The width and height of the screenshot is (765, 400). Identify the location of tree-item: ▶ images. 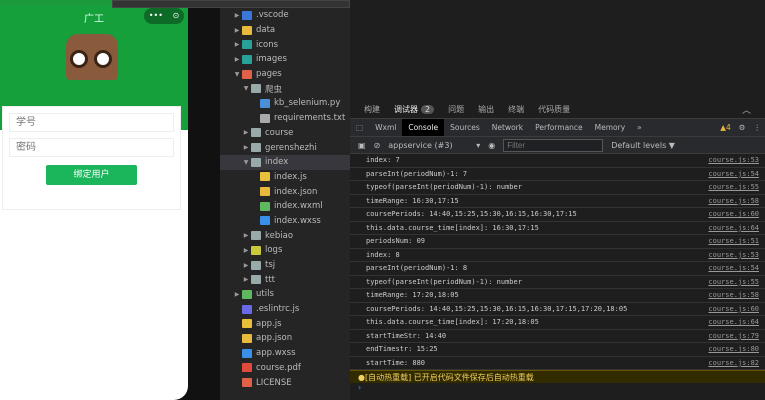
(285, 59).